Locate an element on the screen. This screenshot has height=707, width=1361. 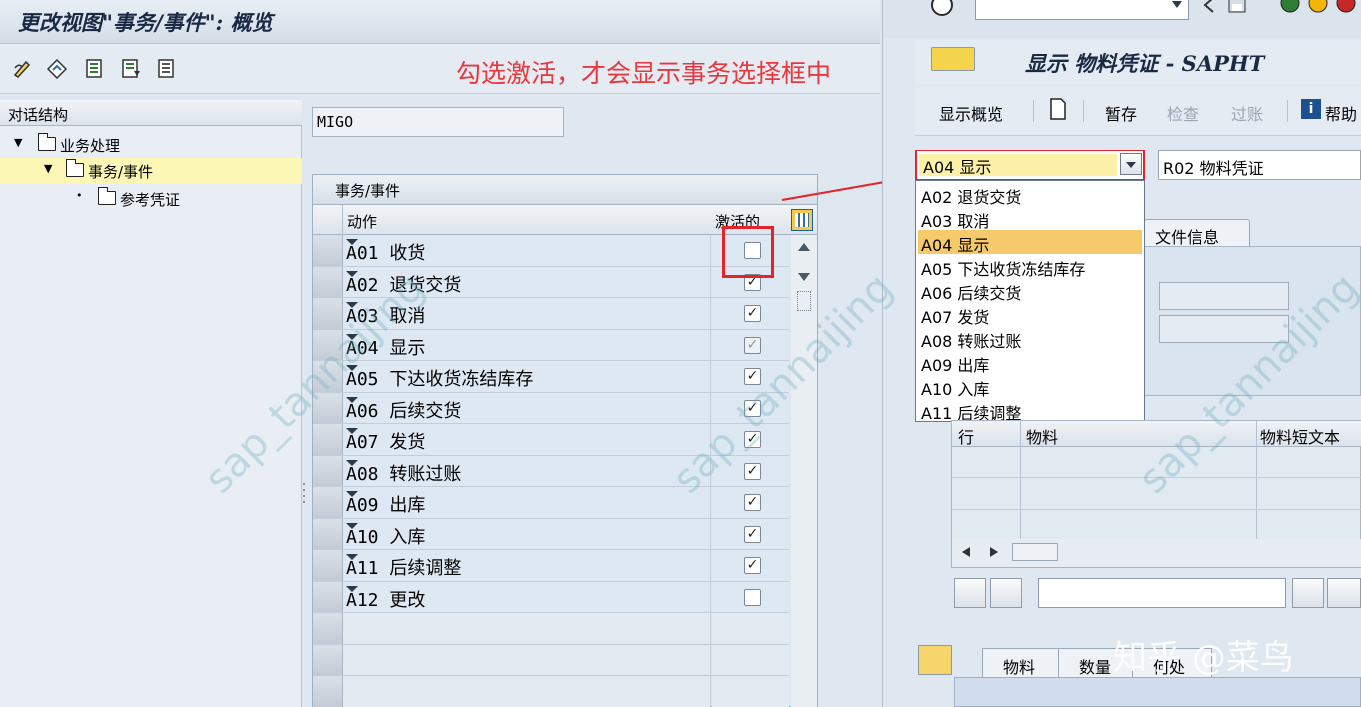
scroll-left-icon is located at coordinates (966, 552).